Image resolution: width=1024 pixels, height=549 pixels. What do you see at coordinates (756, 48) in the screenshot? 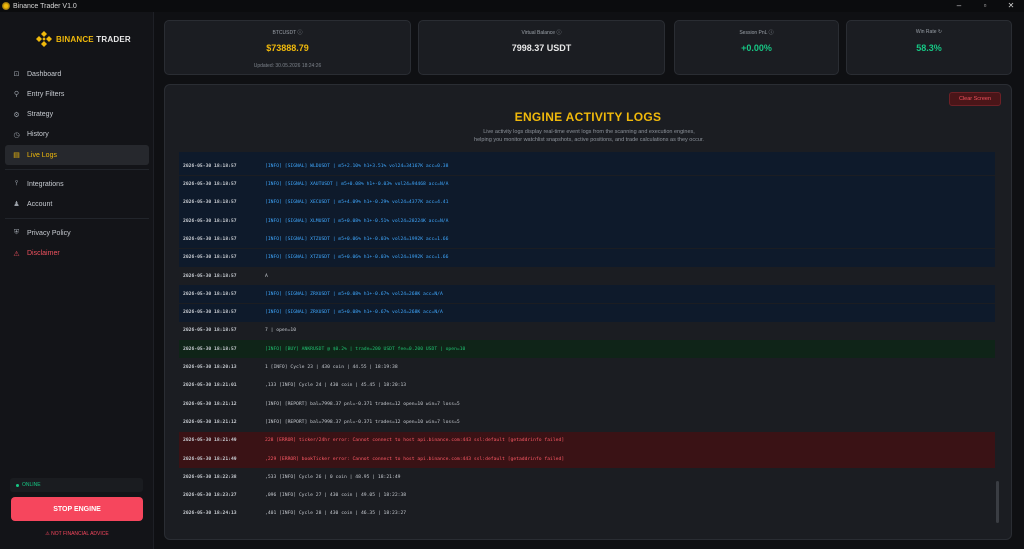
I see `pnl-value: +0.00%` at bounding box center [756, 48].